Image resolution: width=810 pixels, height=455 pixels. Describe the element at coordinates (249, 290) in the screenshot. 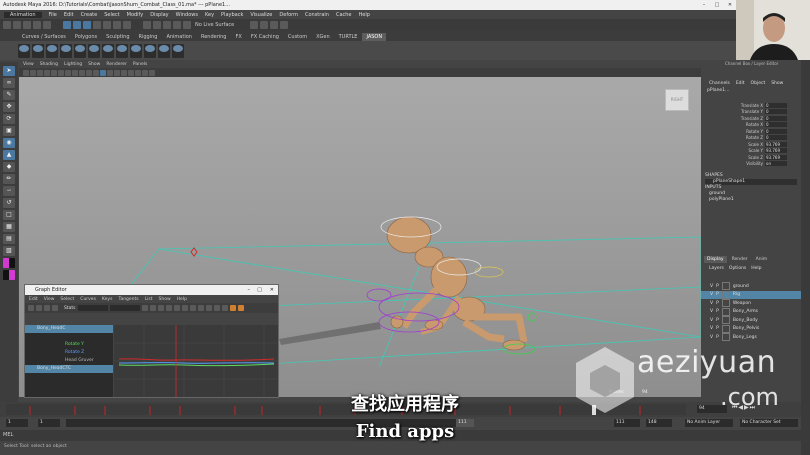

I see `minimize-icon: –` at that location.